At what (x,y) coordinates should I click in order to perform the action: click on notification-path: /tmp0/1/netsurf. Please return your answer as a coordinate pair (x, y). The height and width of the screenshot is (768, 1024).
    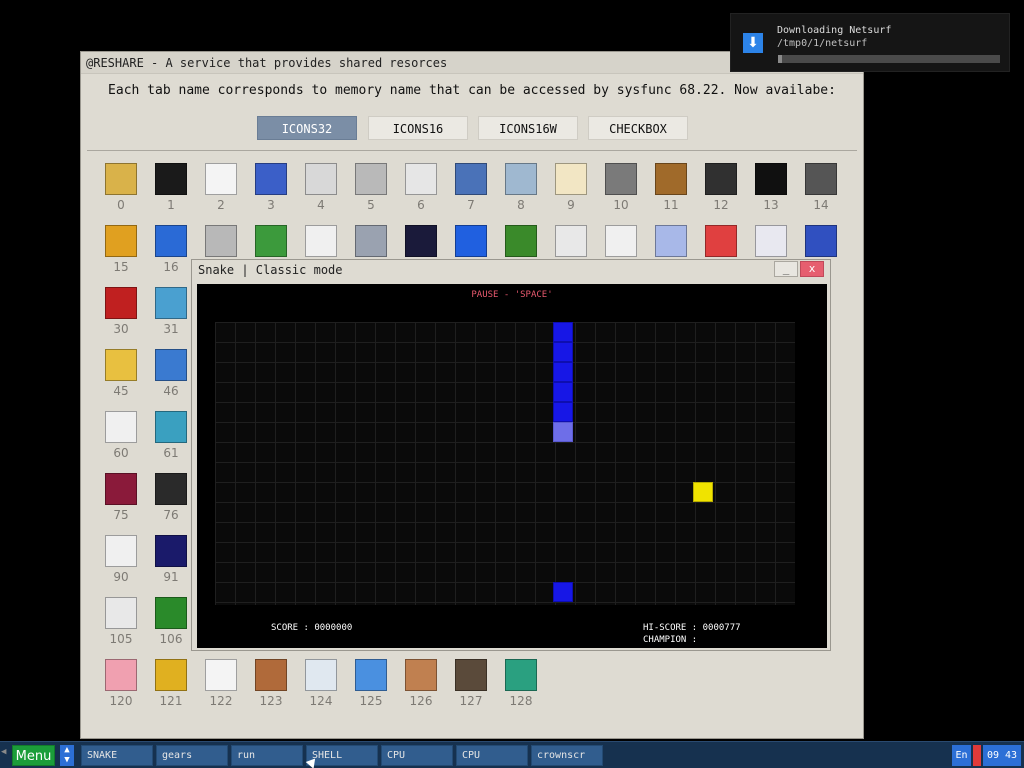
    Looking at the image, I should click on (822, 43).